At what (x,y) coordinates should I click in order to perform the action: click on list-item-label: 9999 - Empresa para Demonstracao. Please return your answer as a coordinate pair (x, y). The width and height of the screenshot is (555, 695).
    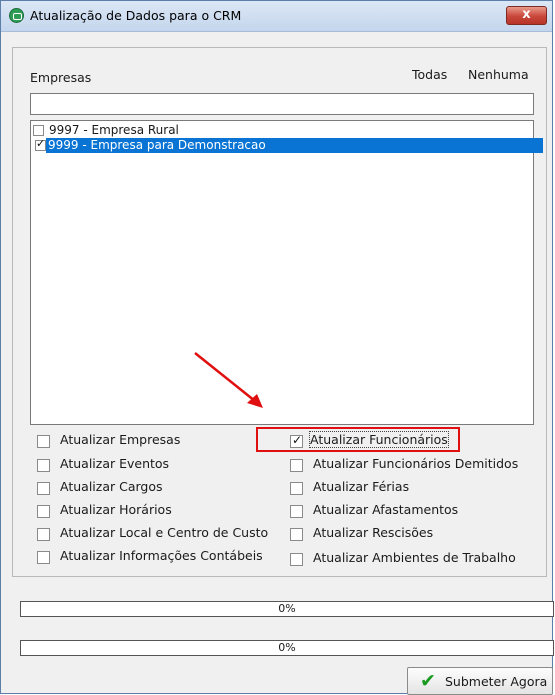
    Looking at the image, I should click on (157, 145).